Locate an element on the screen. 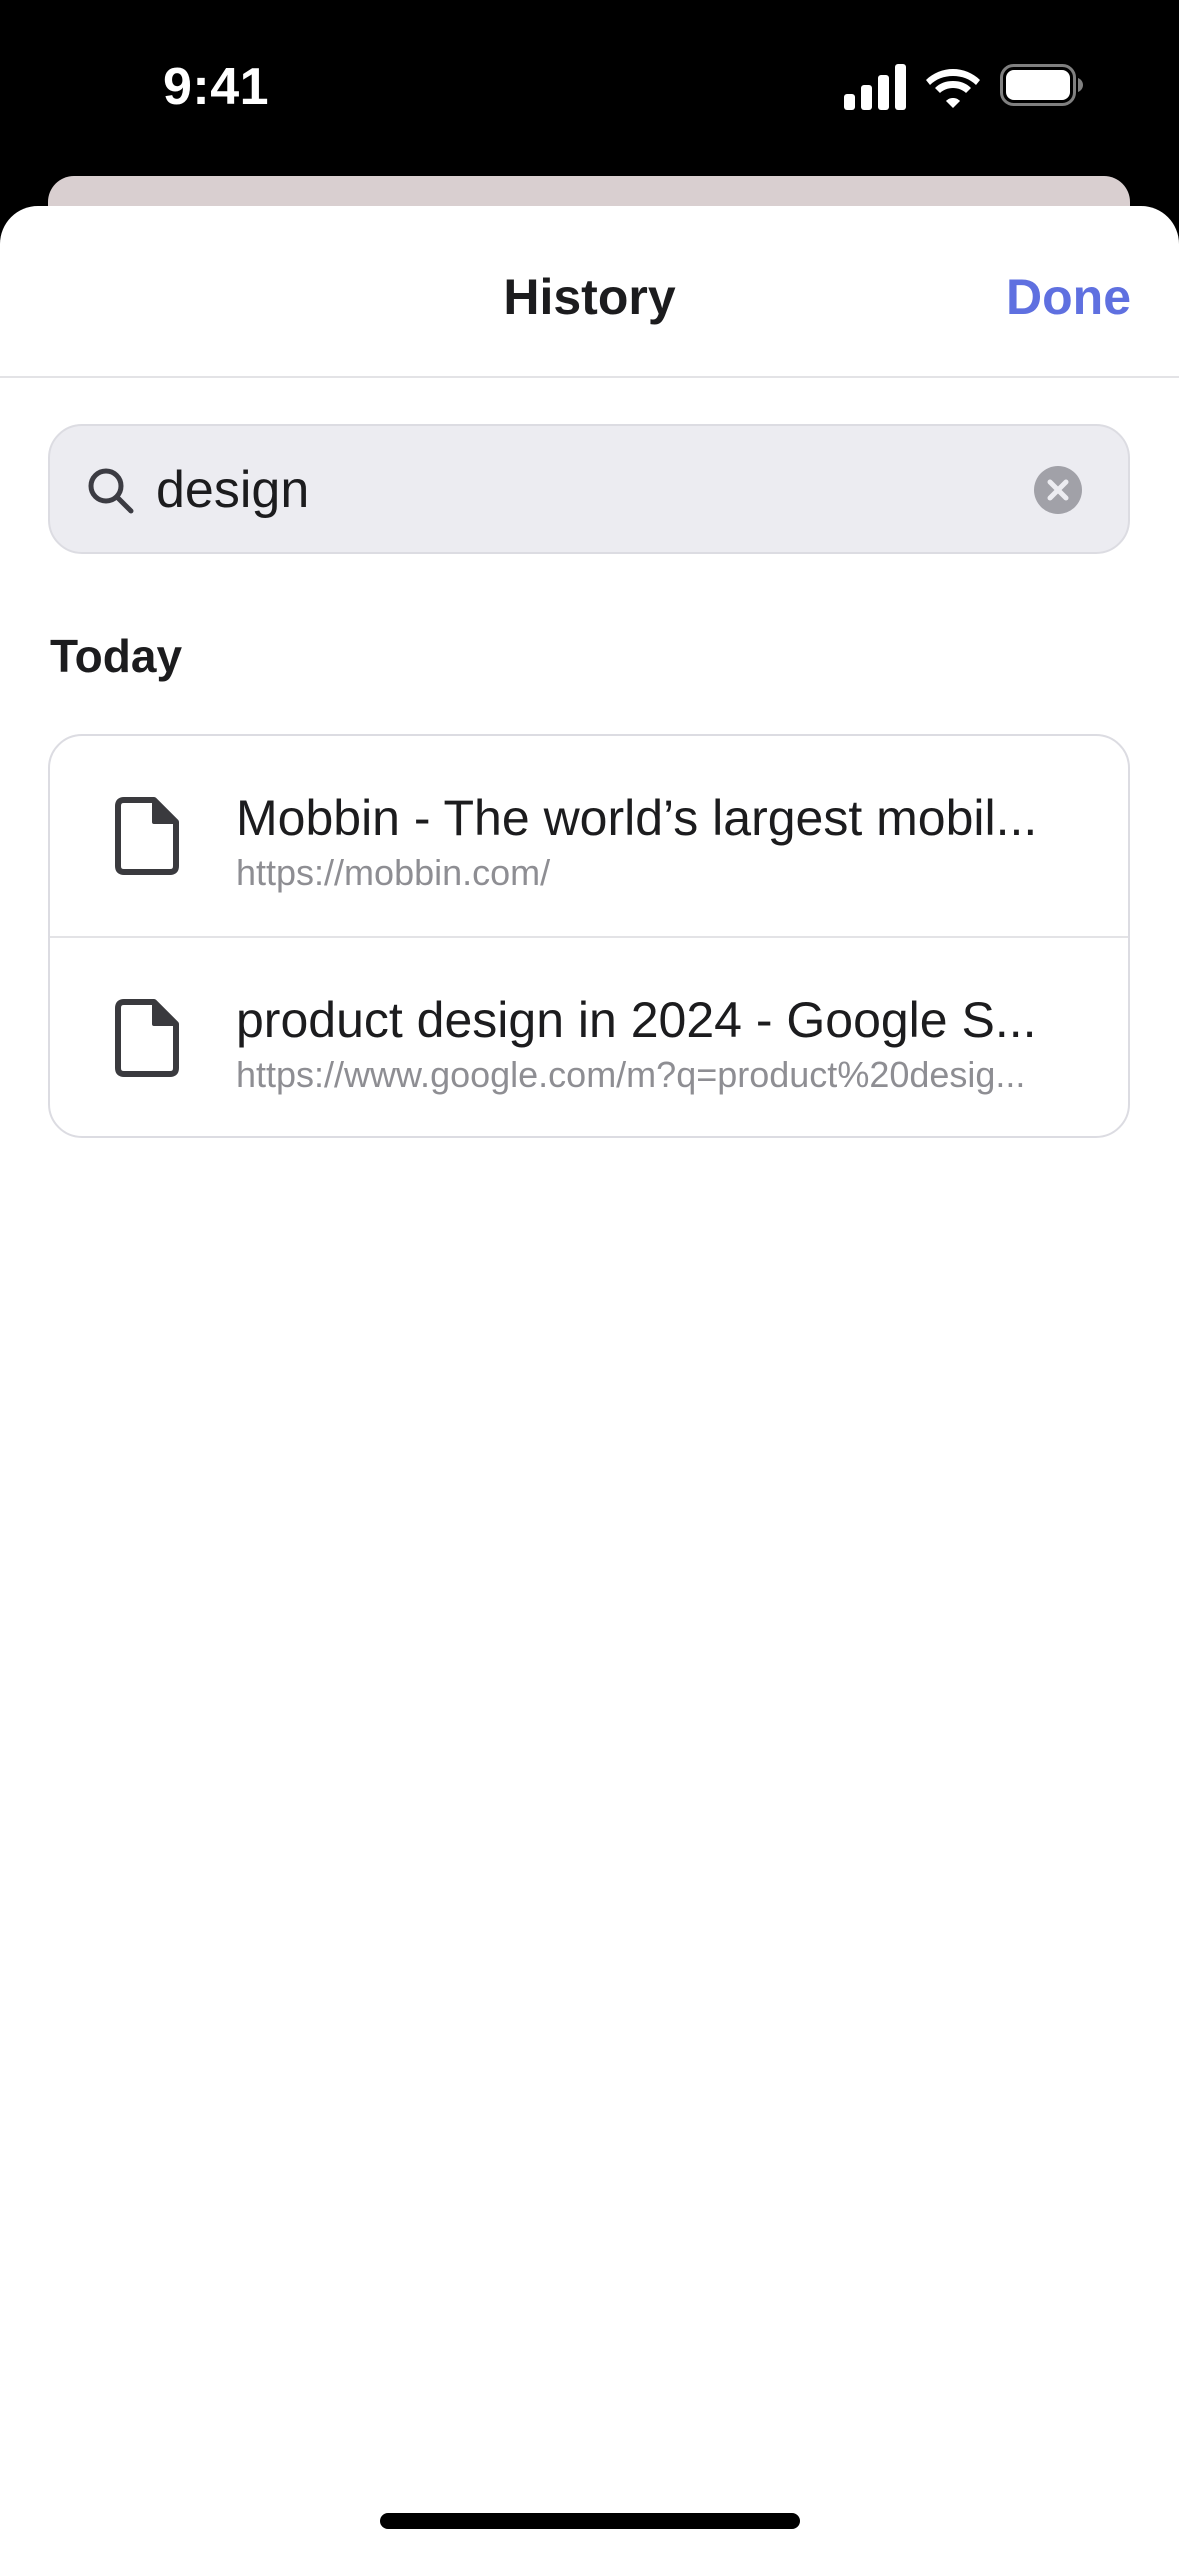  battery-icon is located at coordinates (1042, 87).